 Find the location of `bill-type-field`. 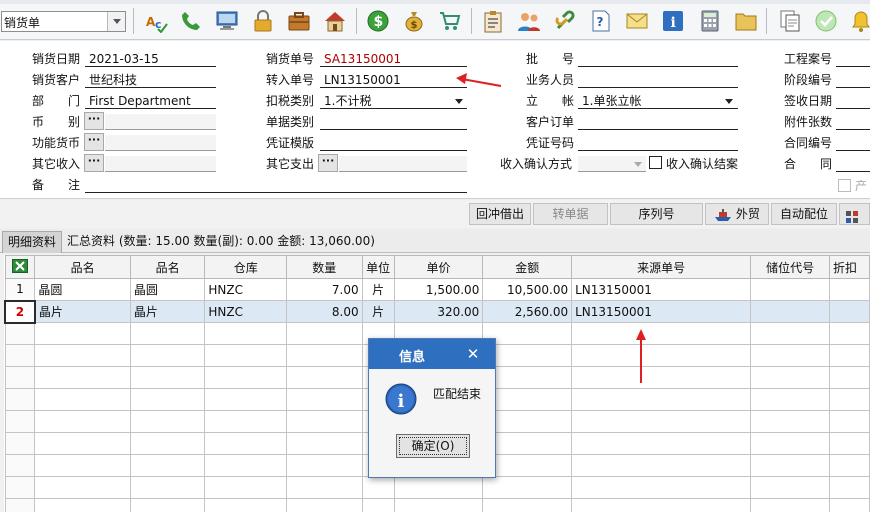

bill-type-field is located at coordinates (393, 122).